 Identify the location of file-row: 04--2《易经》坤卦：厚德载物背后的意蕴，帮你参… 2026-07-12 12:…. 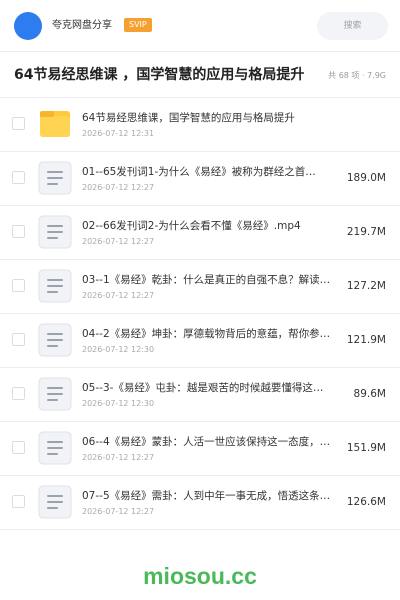
(200, 341).